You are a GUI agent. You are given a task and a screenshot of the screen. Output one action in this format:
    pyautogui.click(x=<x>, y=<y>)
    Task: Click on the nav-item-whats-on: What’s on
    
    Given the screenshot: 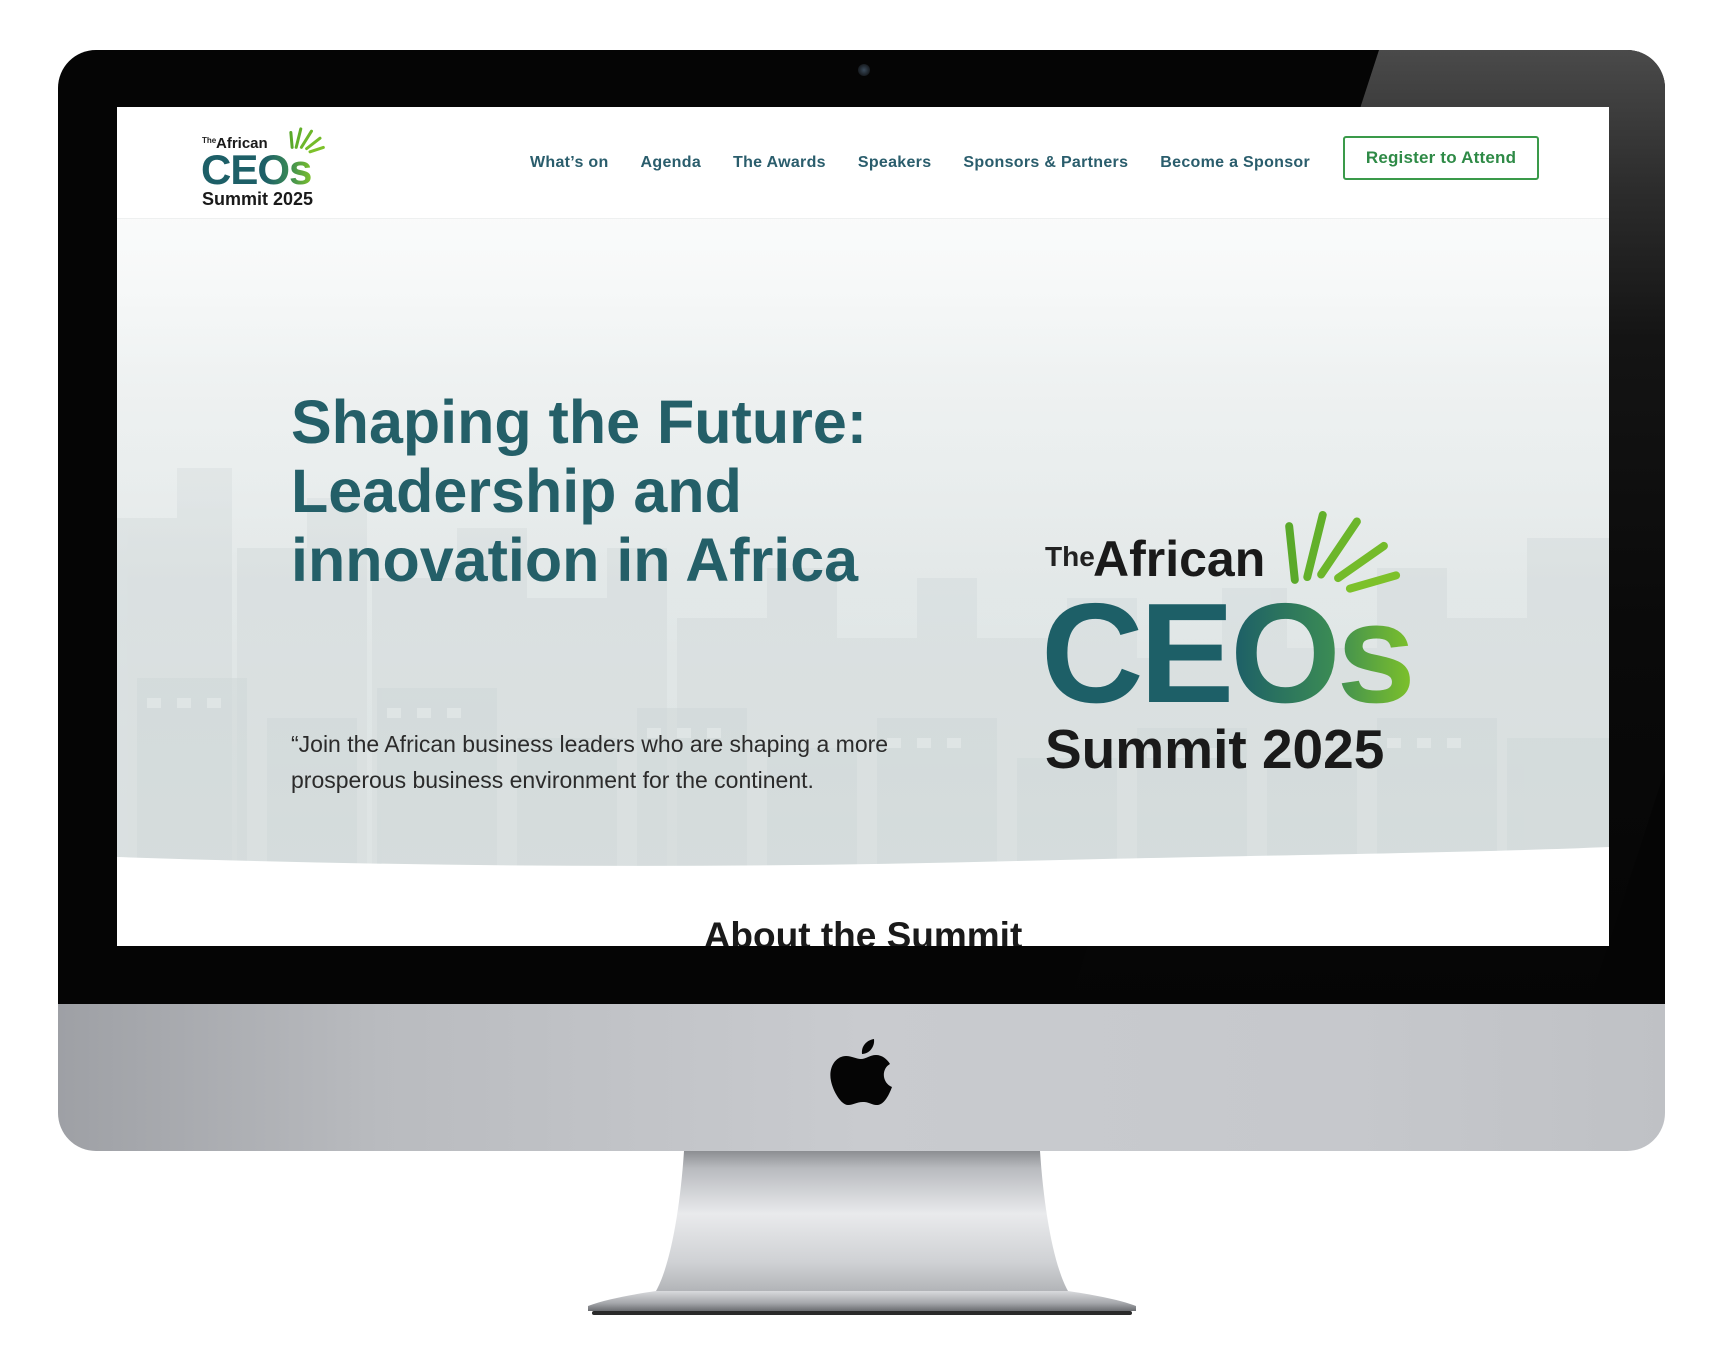 What is the action you would take?
    pyautogui.click(x=569, y=163)
    